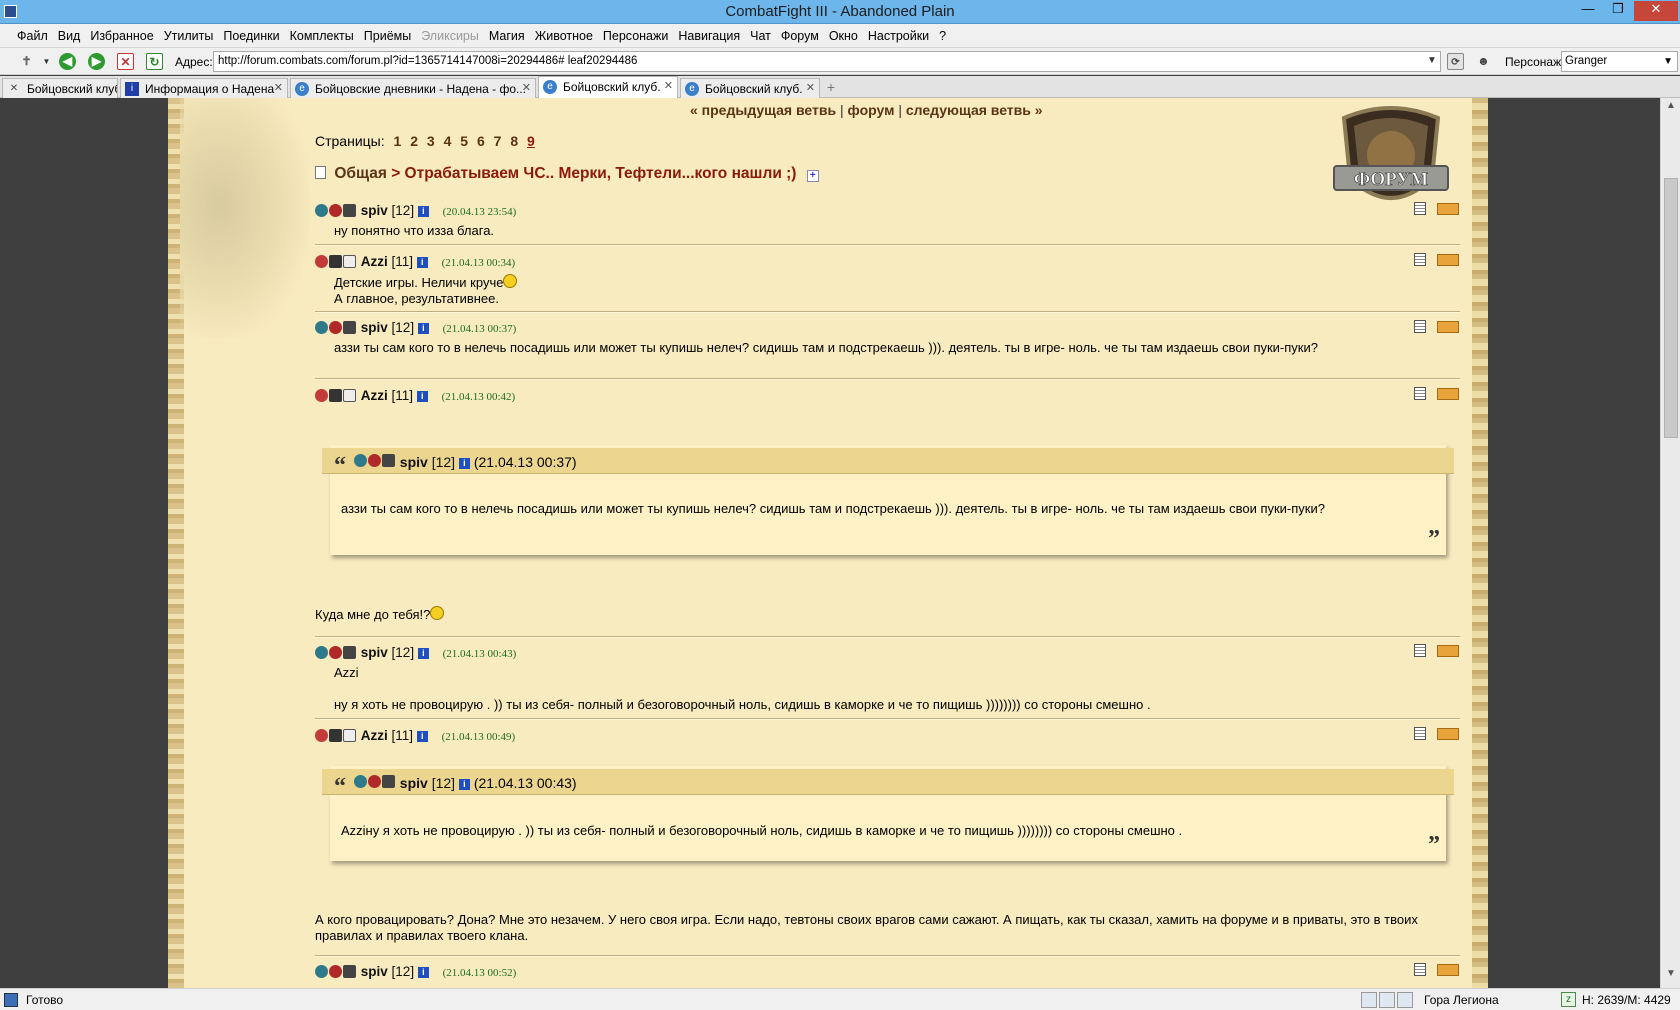  What do you see at coordinates (763, 110) in the screenshot?
I see `prev-thread-link: « предыдущая ветвь` at bounding box center [763, 110].